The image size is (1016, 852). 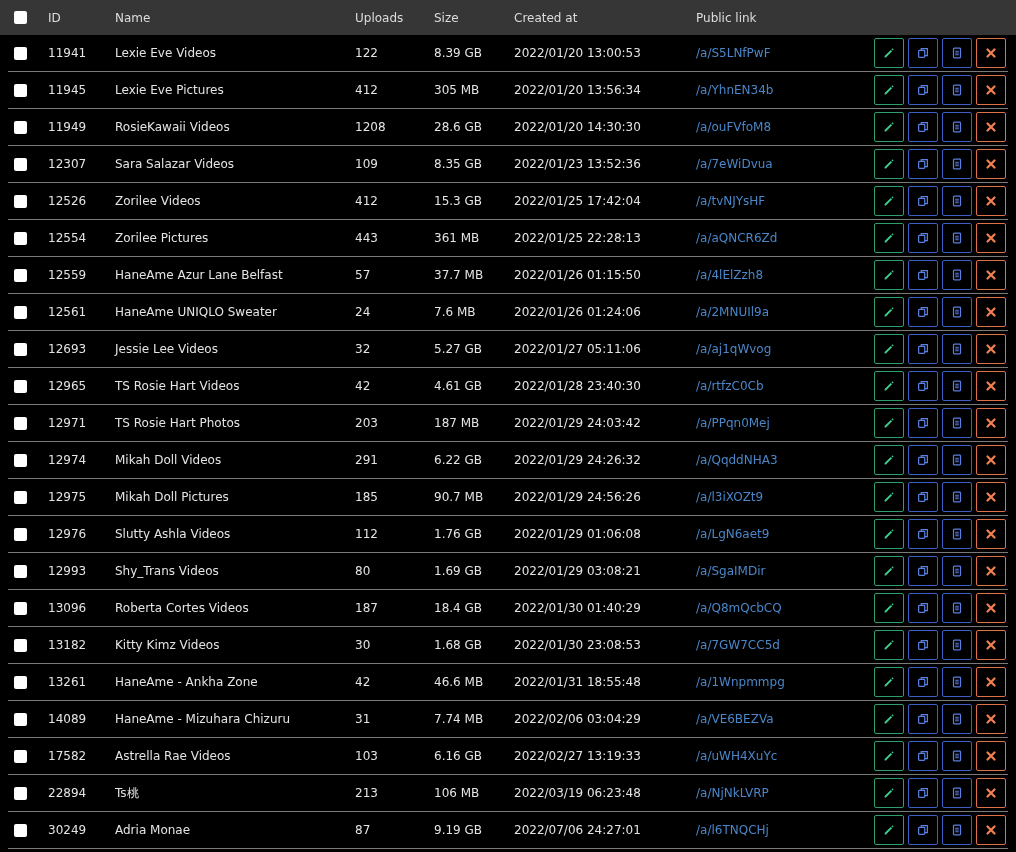 What do you see at coordinates (734, 349) in the screenshot?
I see `public-link: /a/aj1qWvog` at bounding box center [734, 349].